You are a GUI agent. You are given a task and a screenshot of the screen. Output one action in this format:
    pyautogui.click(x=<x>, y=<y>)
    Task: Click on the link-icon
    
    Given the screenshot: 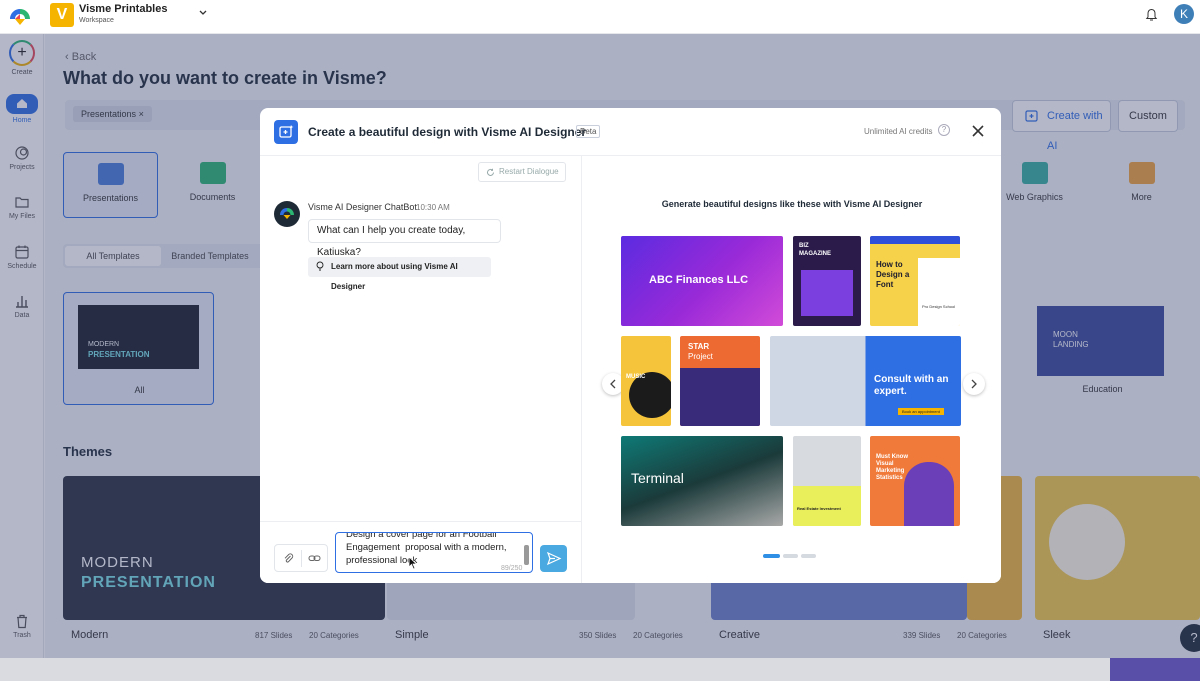 What is the action you would take?
    pyautogui.click(x=314, y=558)
    